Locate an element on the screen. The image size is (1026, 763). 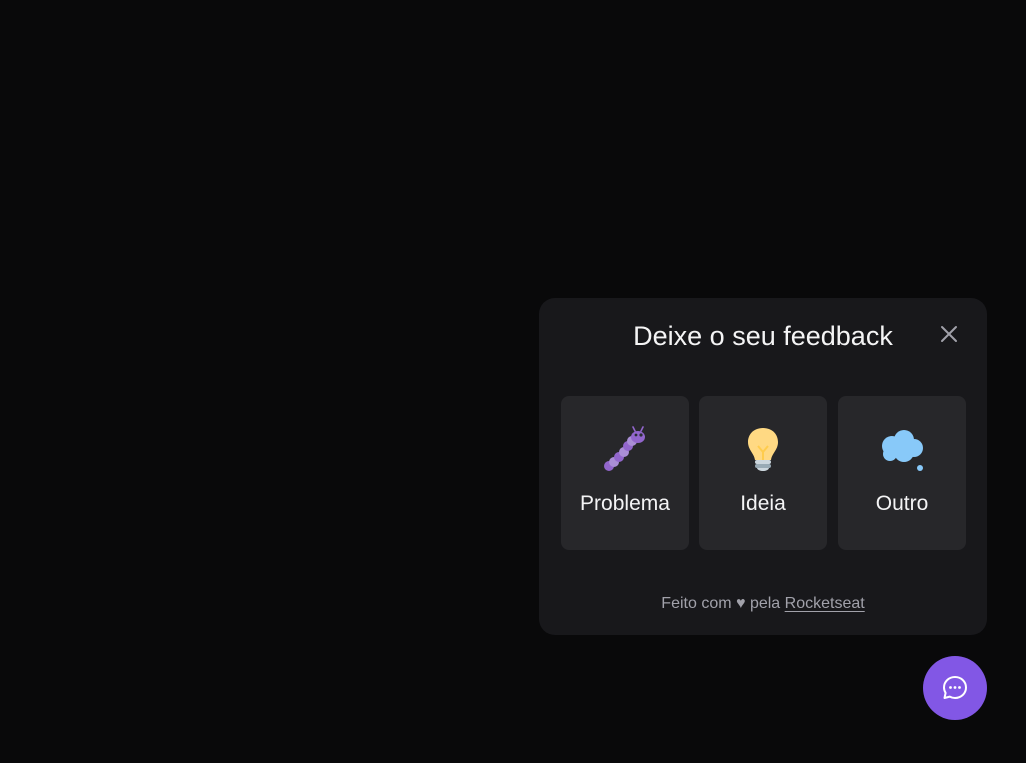
option-label: Problema is located at coordinates (625, 503).